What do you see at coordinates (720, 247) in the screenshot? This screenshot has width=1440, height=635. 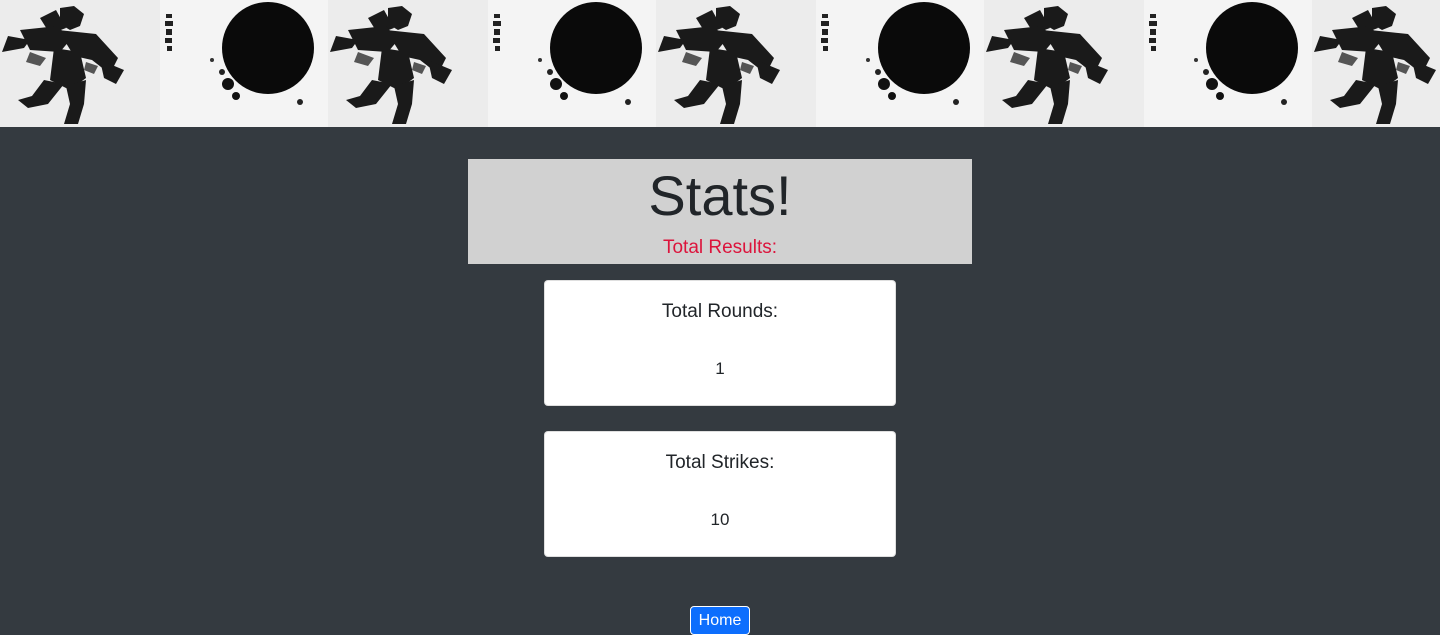 I see `total-results-subtitle: Total Results:` at bounding box center [720, 247].